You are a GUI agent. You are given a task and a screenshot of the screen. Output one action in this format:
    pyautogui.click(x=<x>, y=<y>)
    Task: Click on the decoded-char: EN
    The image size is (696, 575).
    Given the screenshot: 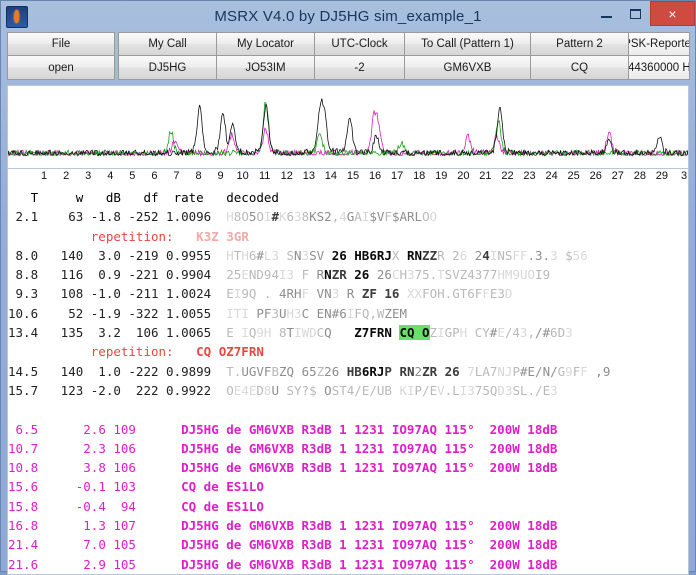 What is the action you would take?
    pyautogui.click(x=324, y=313)
    